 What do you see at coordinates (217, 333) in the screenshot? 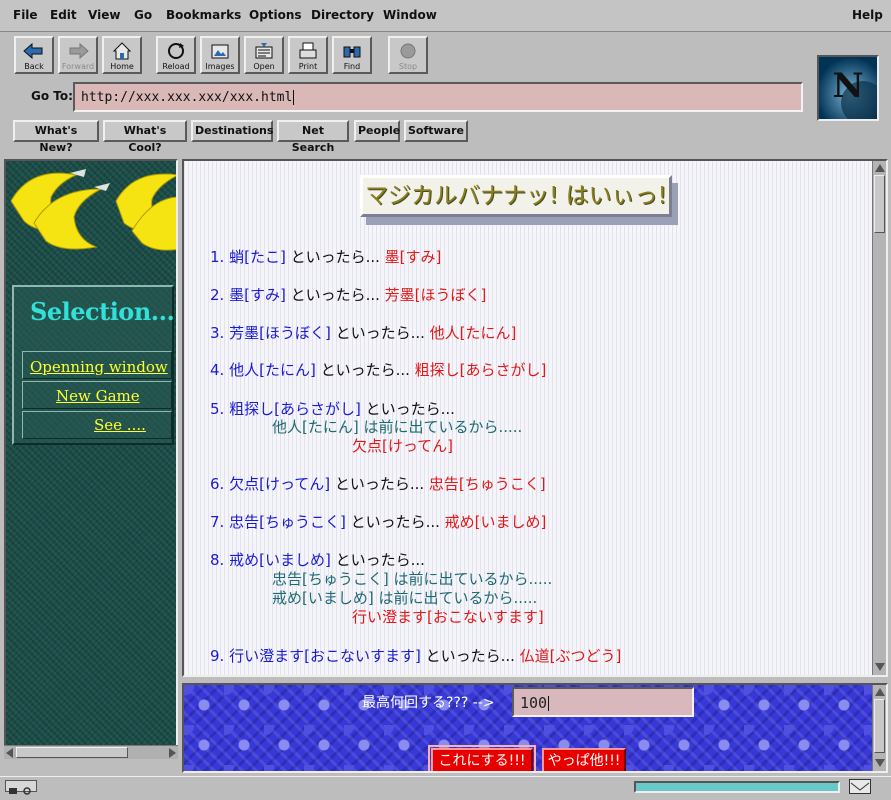
I see `item-number: 3.` at bounding box center [217, 333].